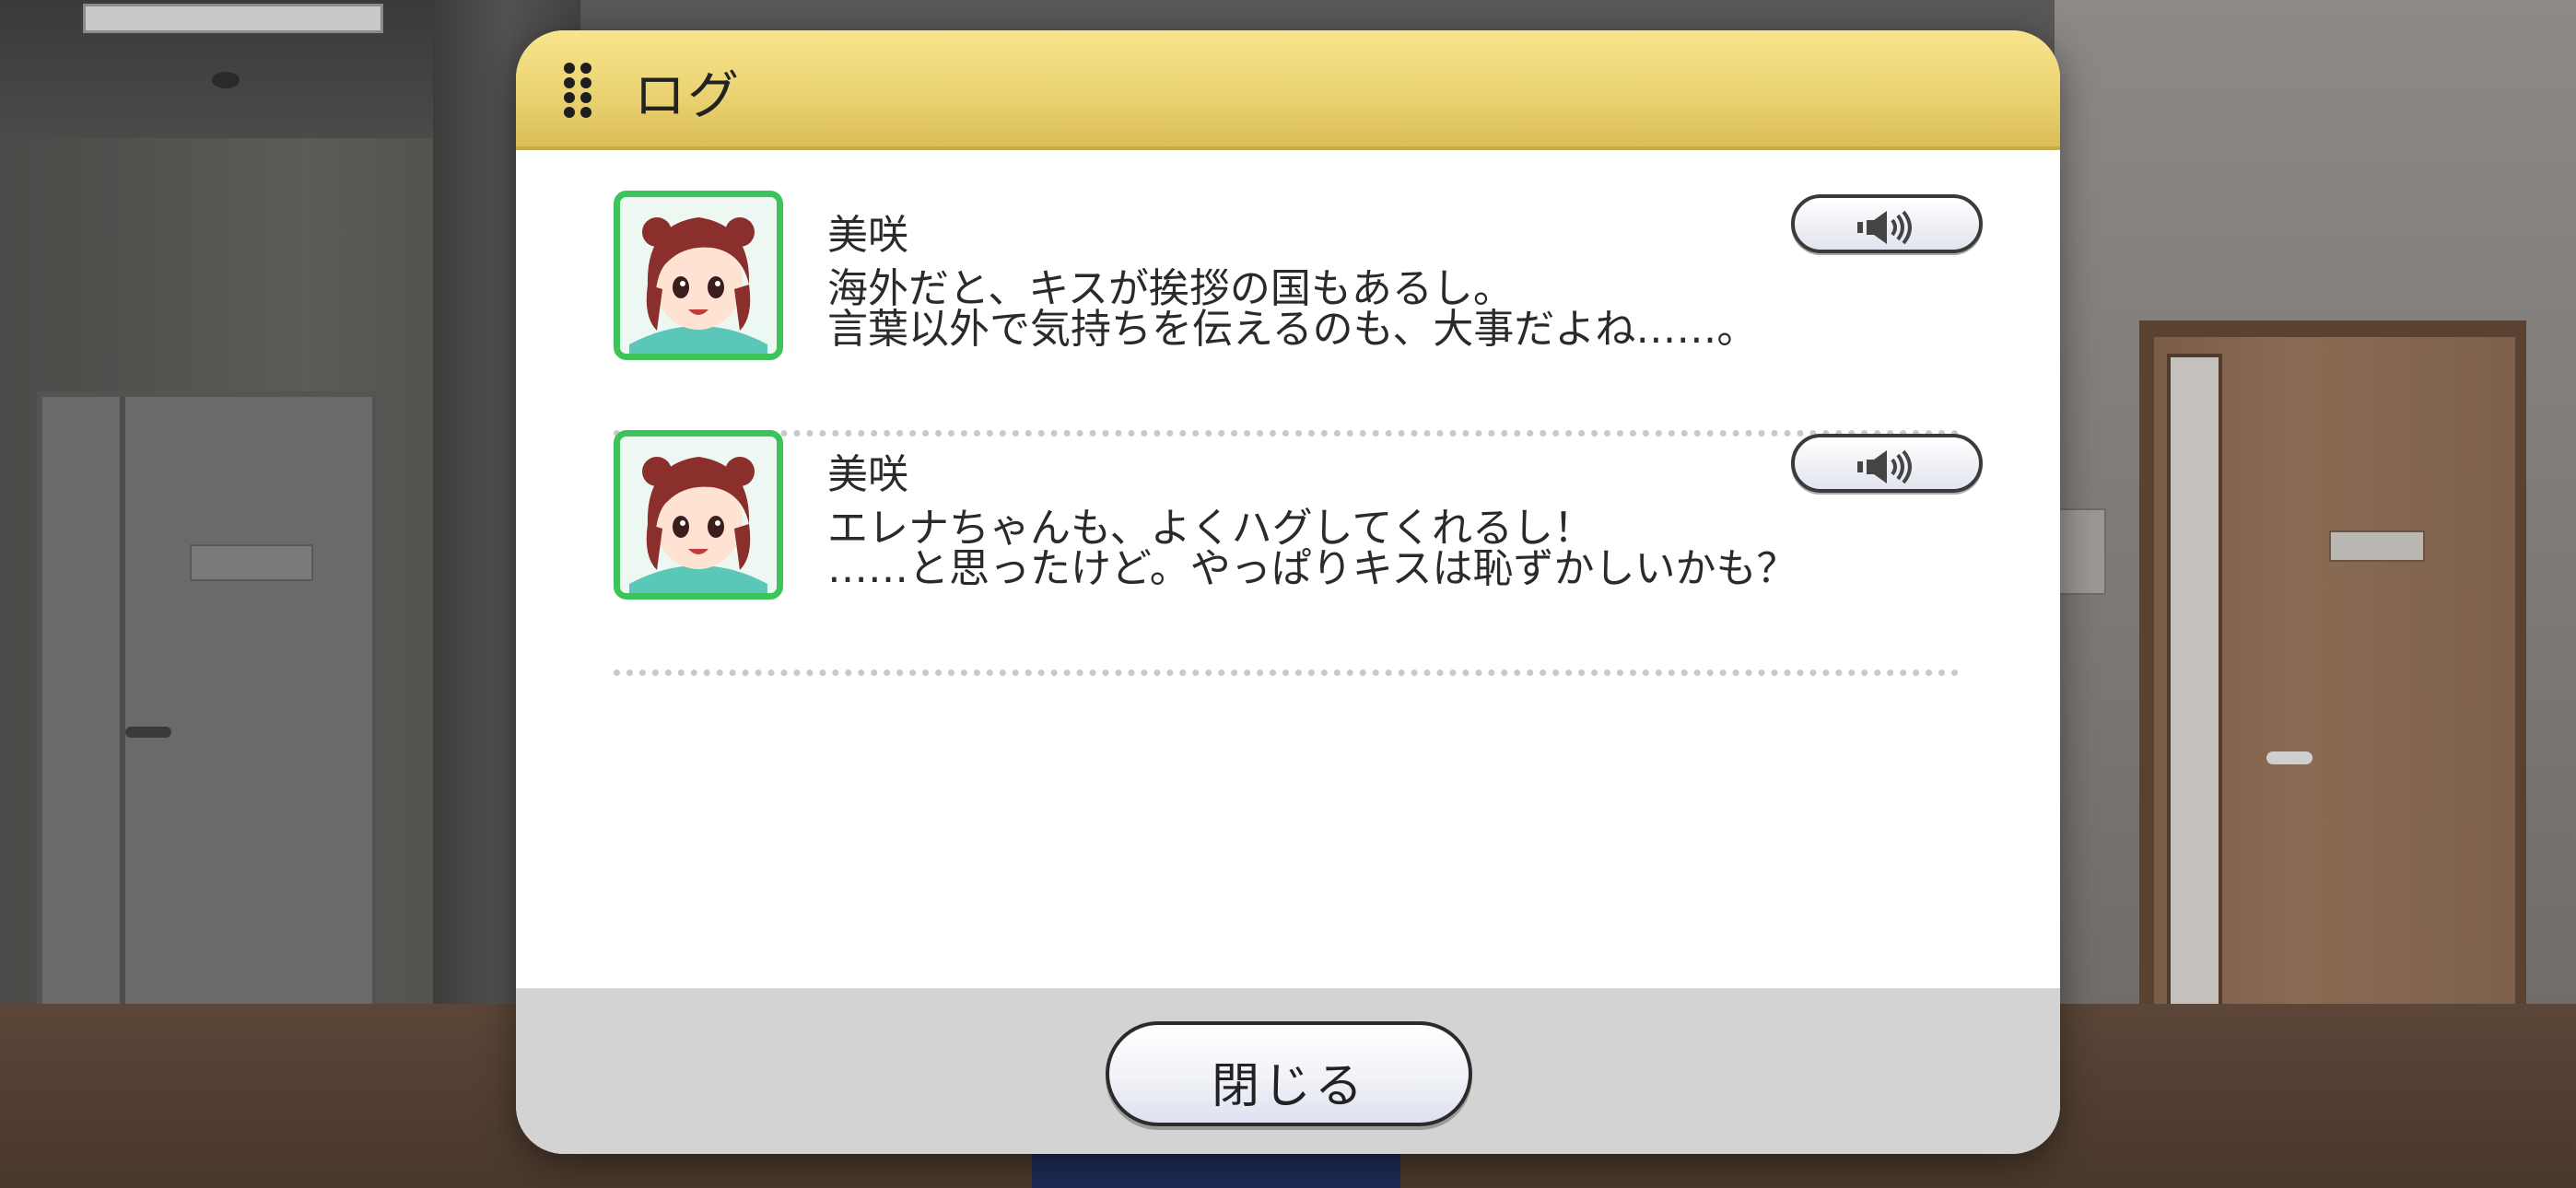 This screenshot has width=2576, height=1188. What do you see at coordinates (2081, 551) in the screenshot?
I see `wall-sign` at bounding box center [2081, 551].